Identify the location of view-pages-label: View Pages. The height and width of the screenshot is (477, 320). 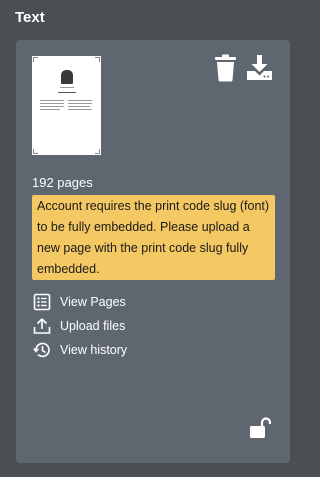
(93, 302).